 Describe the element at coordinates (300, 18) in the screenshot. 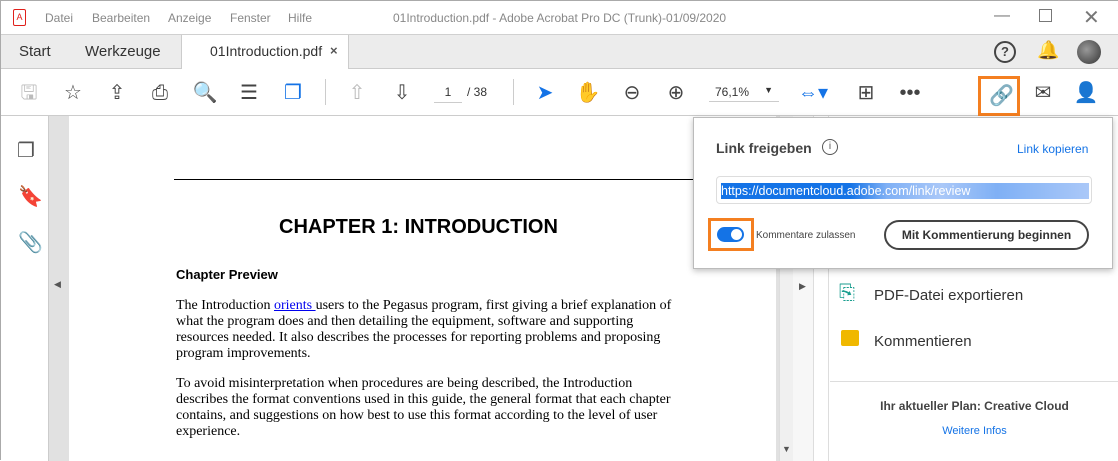

I see `menu-hilfe: Hilfe` at that location.